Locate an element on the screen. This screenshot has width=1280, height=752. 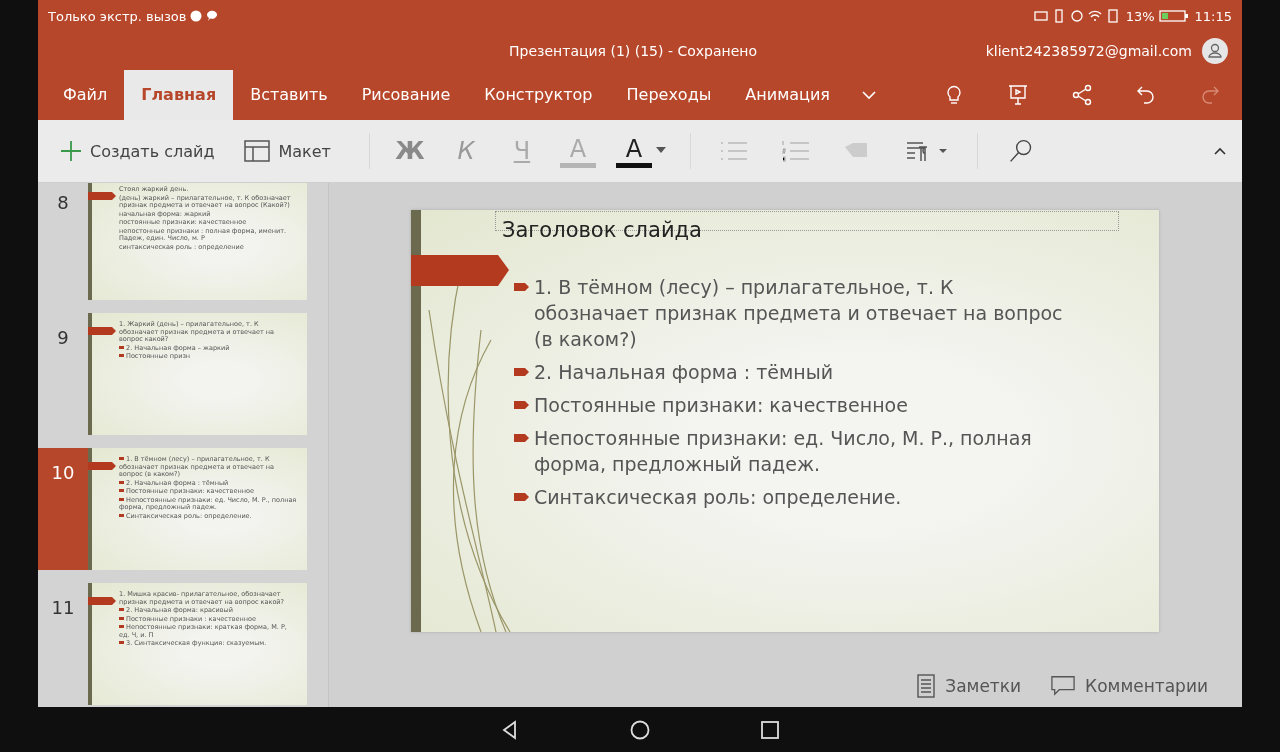
battery-percent: 13% is located at coordinates (1140, 16).